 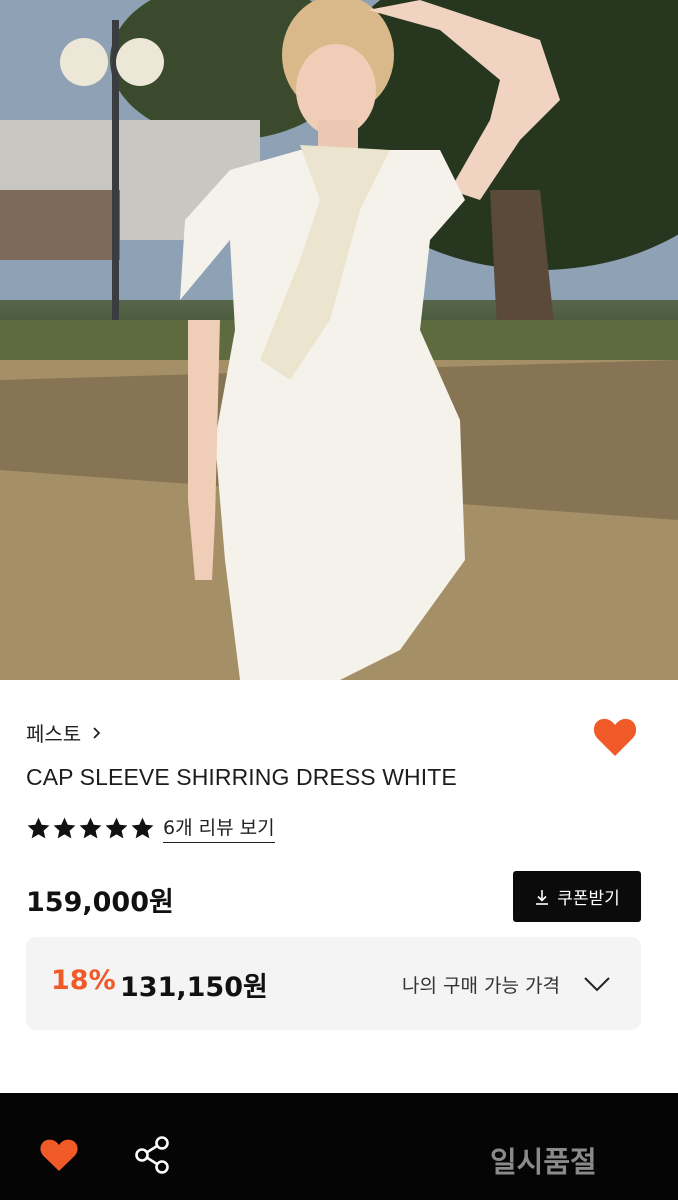 I want to click on coupon-button: 쿠폰받기, so click(x=577, y=896).